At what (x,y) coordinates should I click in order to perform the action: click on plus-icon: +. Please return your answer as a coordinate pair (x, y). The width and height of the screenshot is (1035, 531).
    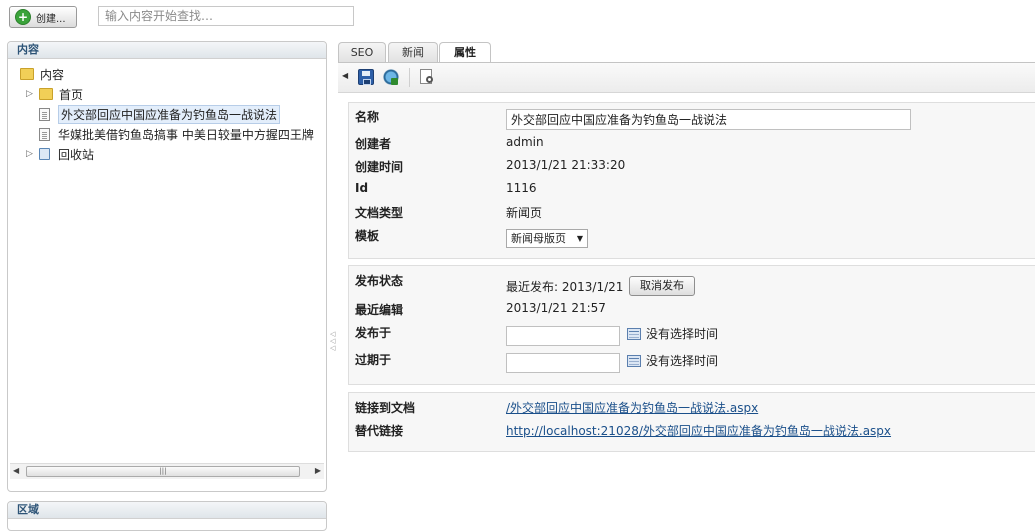
    Looking at the image, I should click on (23, 17).